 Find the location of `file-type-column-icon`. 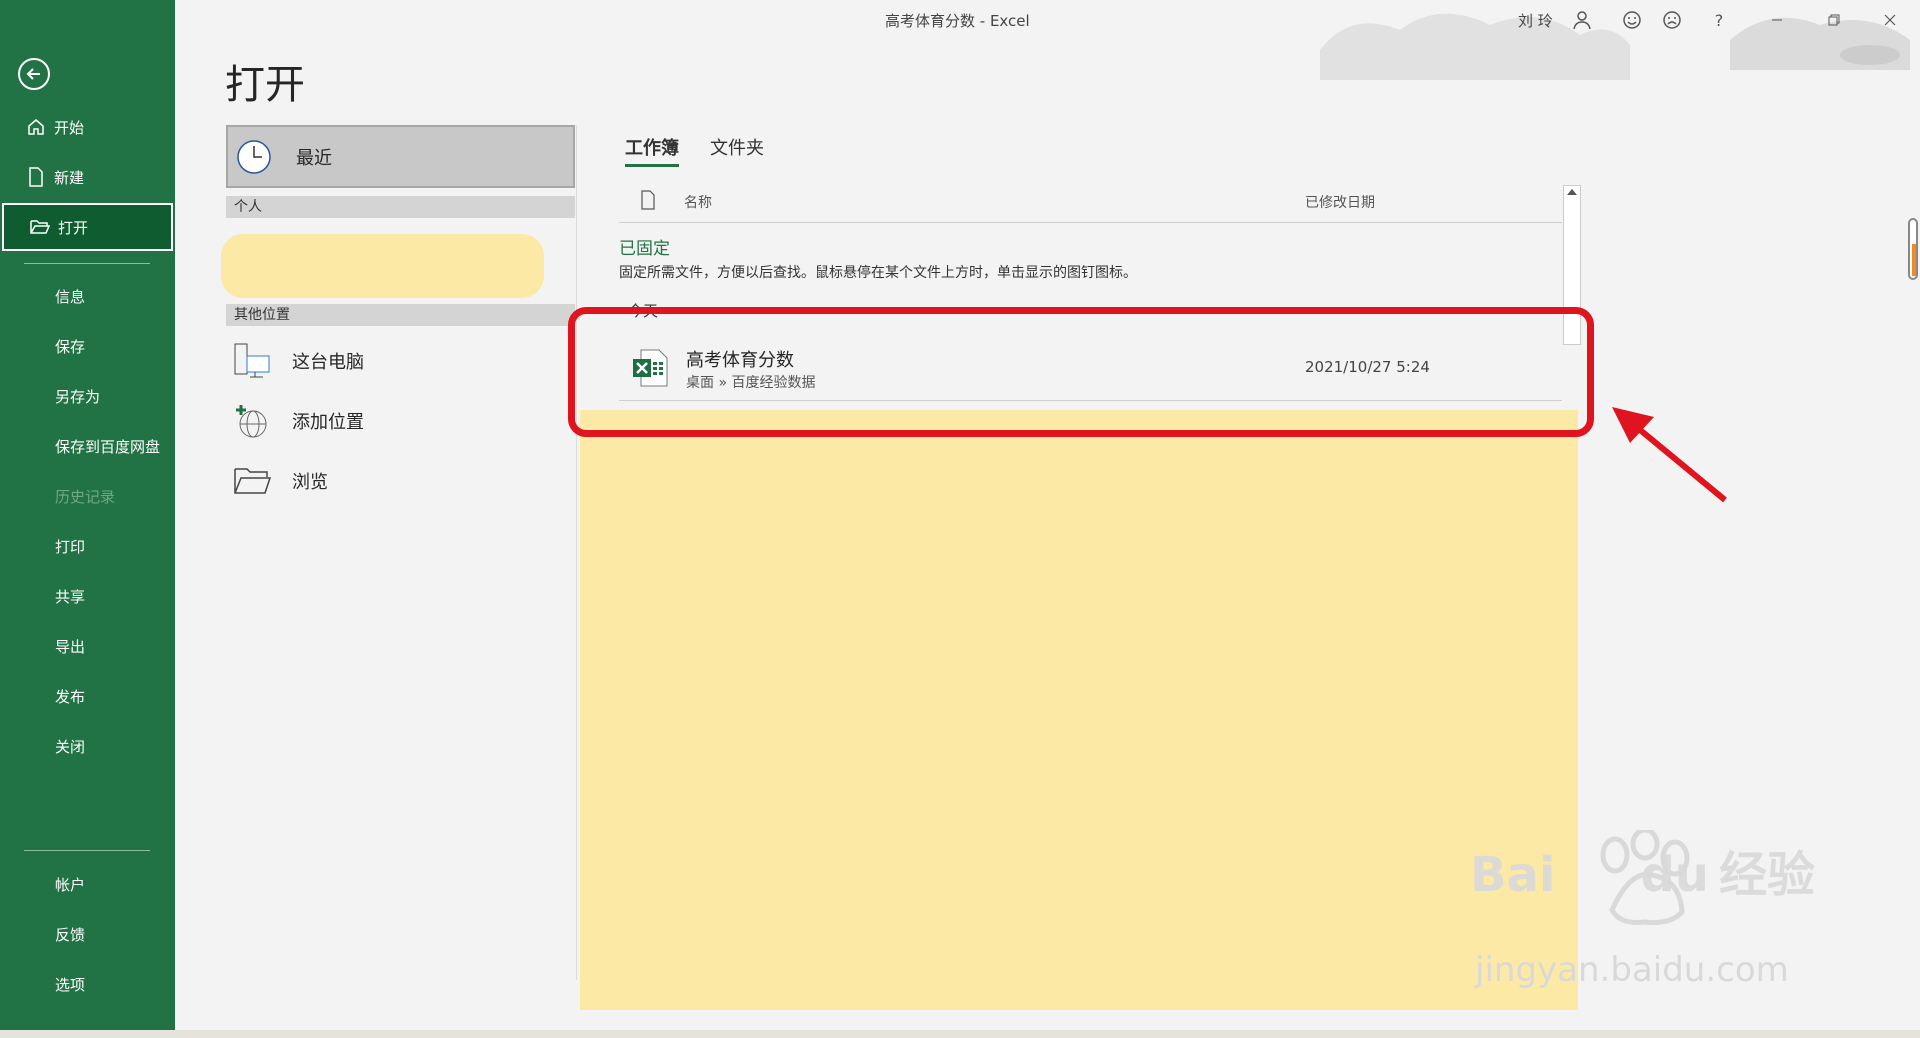

file-type-column-icon is located at coordinates (648, 200).